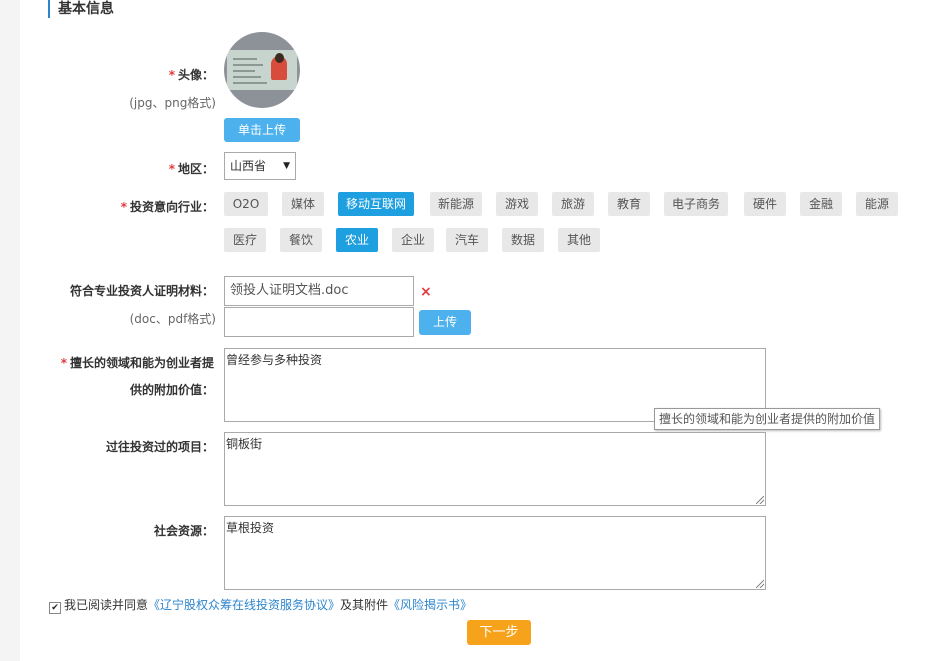  What do you see at coordinates (274, 360) in the screenshot?
I see `expertise-value: 曾经参与多种投资` at bounding box center [274, 360].